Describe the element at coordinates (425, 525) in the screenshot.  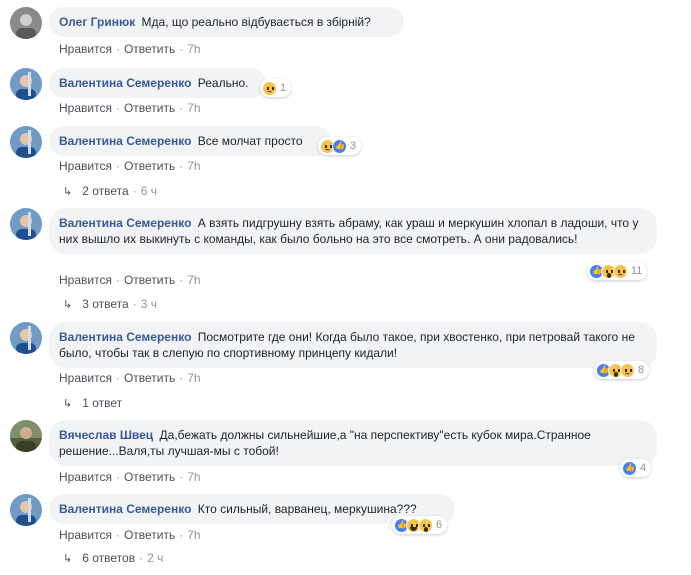
I see `wow-reaction-icon` at that location.